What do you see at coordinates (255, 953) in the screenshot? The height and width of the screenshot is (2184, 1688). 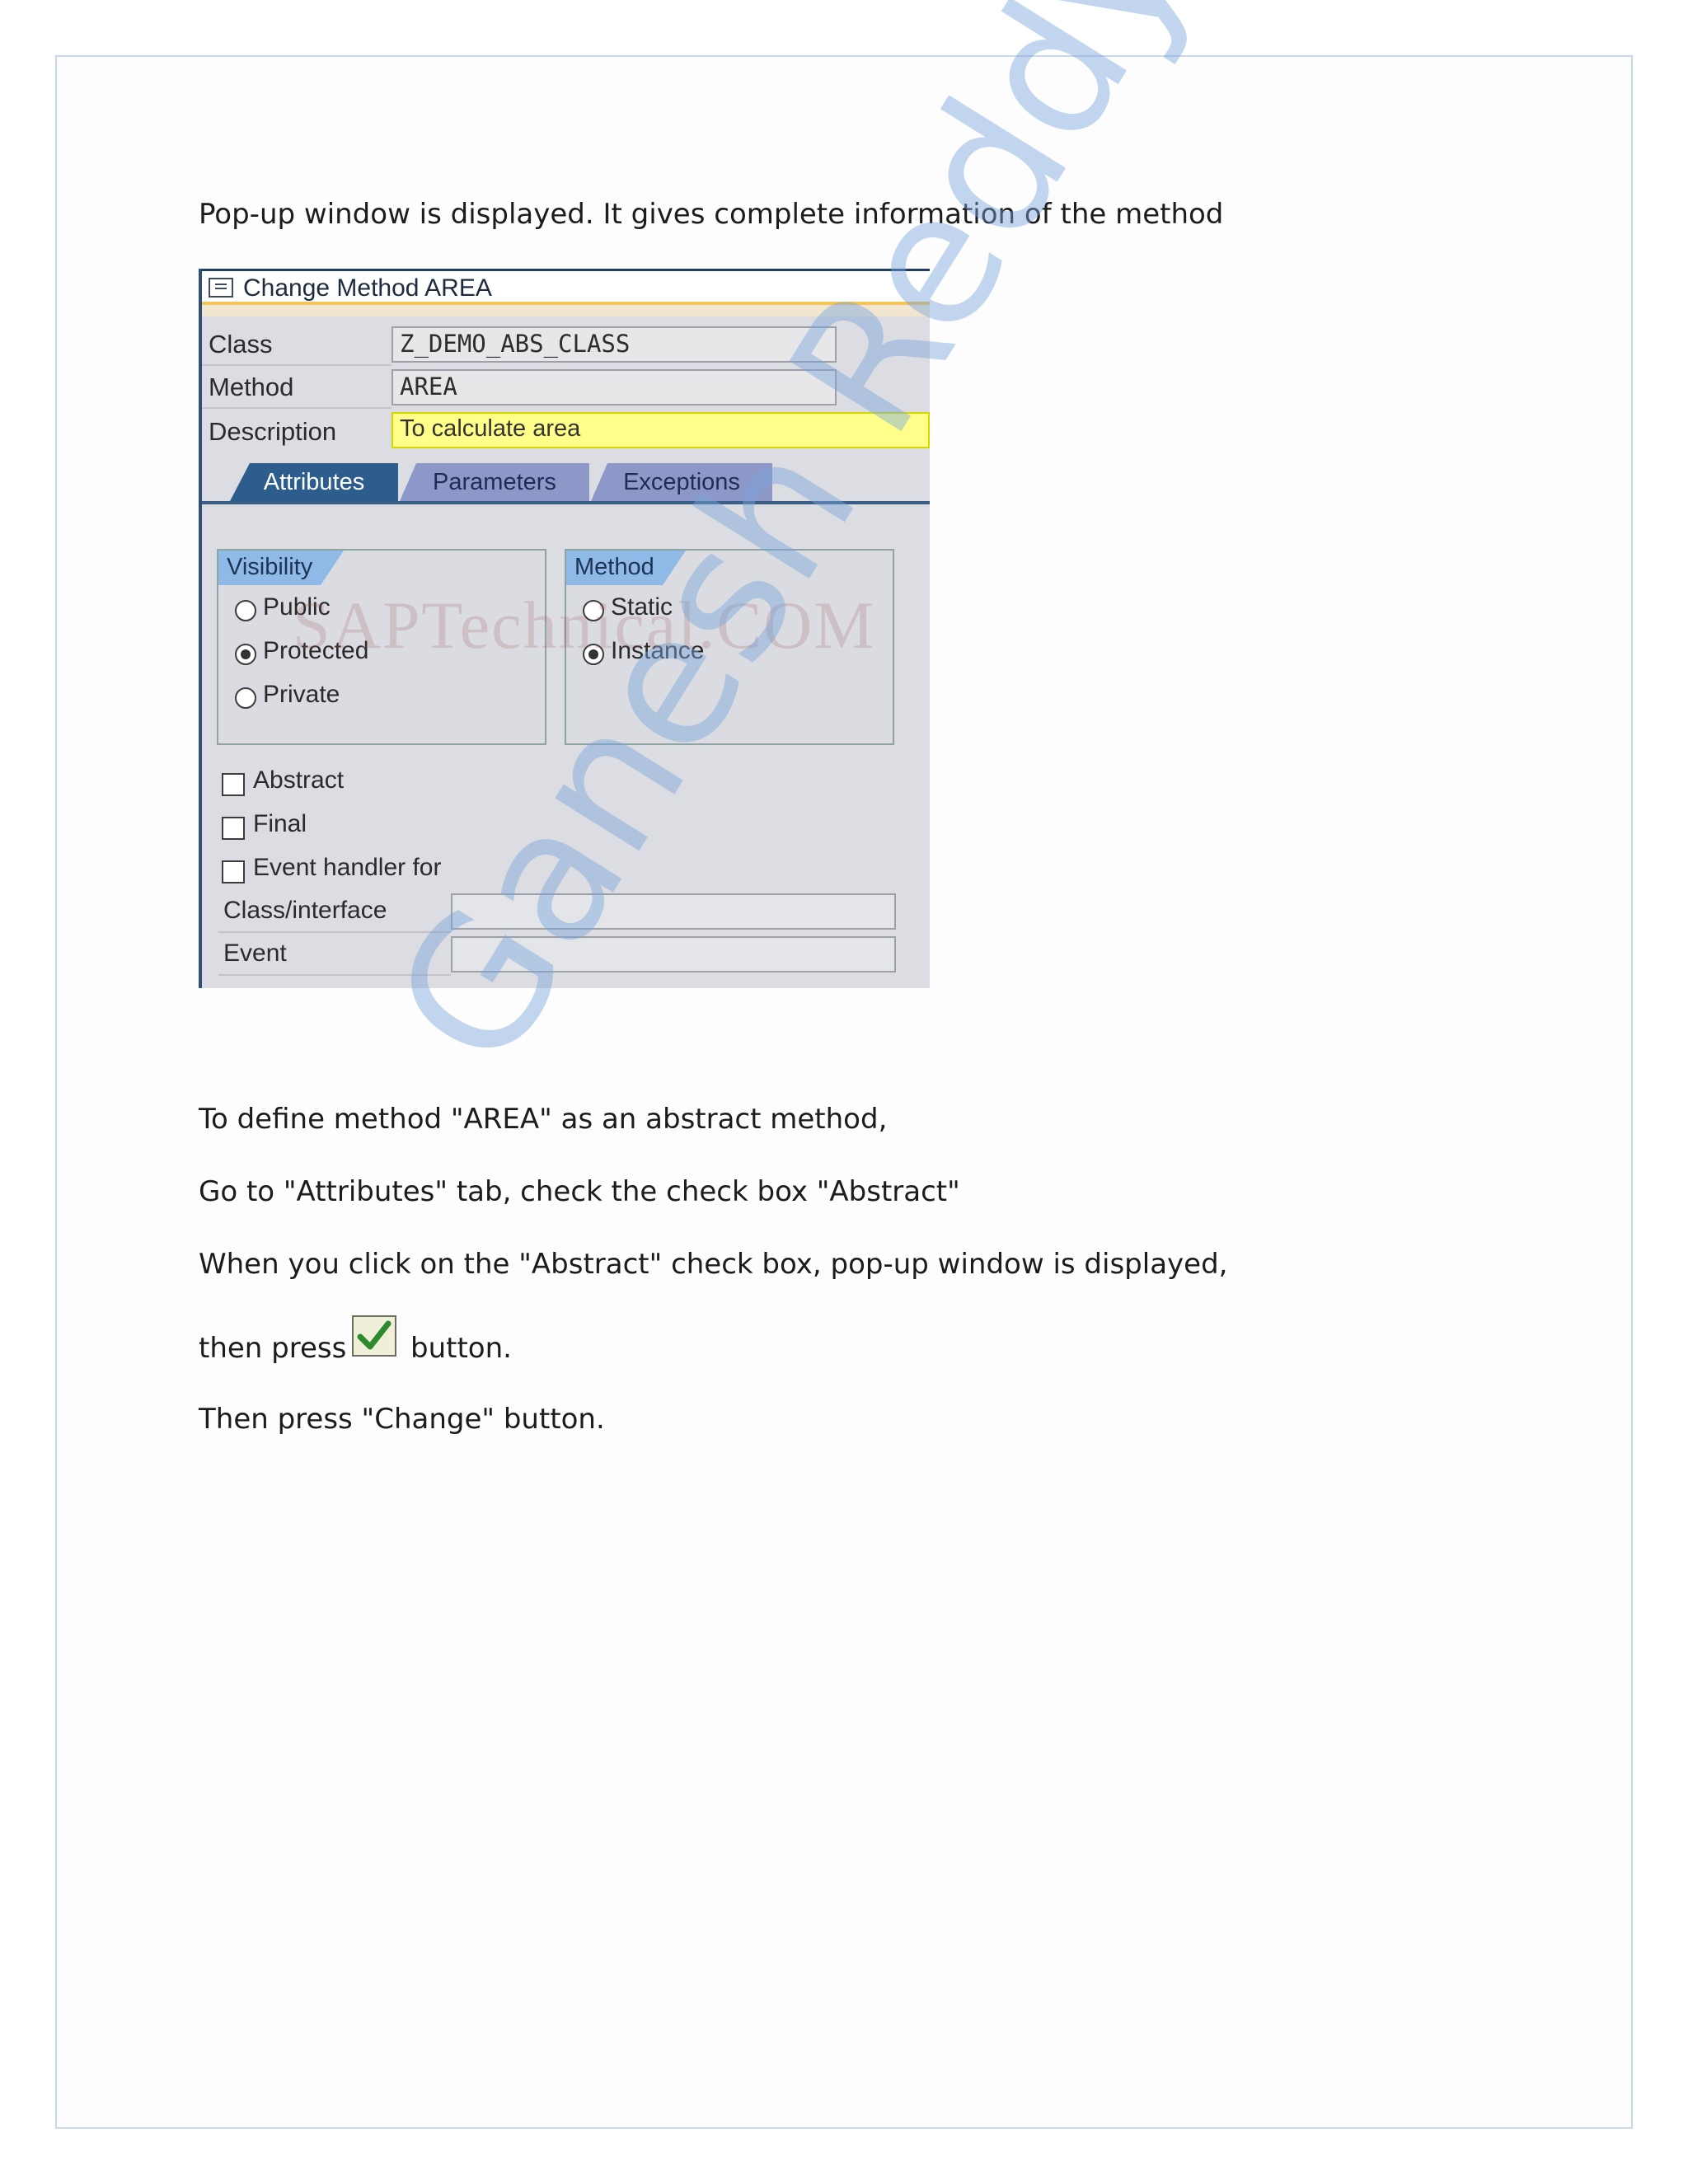 I see `event-label: Event` at bounding box center [255, 953].